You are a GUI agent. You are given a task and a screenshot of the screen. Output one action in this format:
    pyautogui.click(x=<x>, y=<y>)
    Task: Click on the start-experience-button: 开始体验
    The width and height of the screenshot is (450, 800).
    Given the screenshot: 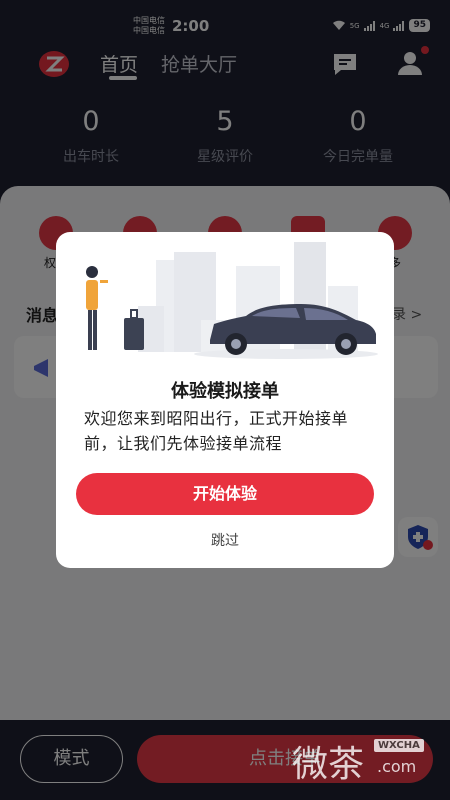 What is the action you would take?
    pyautogui.click(x=225, y=494)
    